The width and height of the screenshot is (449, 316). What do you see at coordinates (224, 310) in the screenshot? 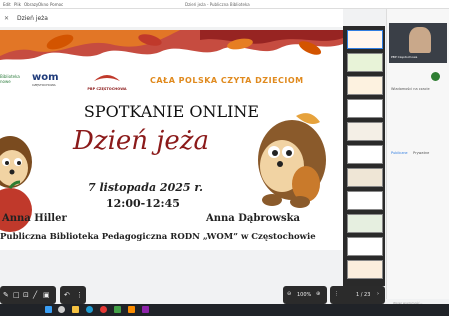
I see `os-taskbar` at bounding box center [224, 310].